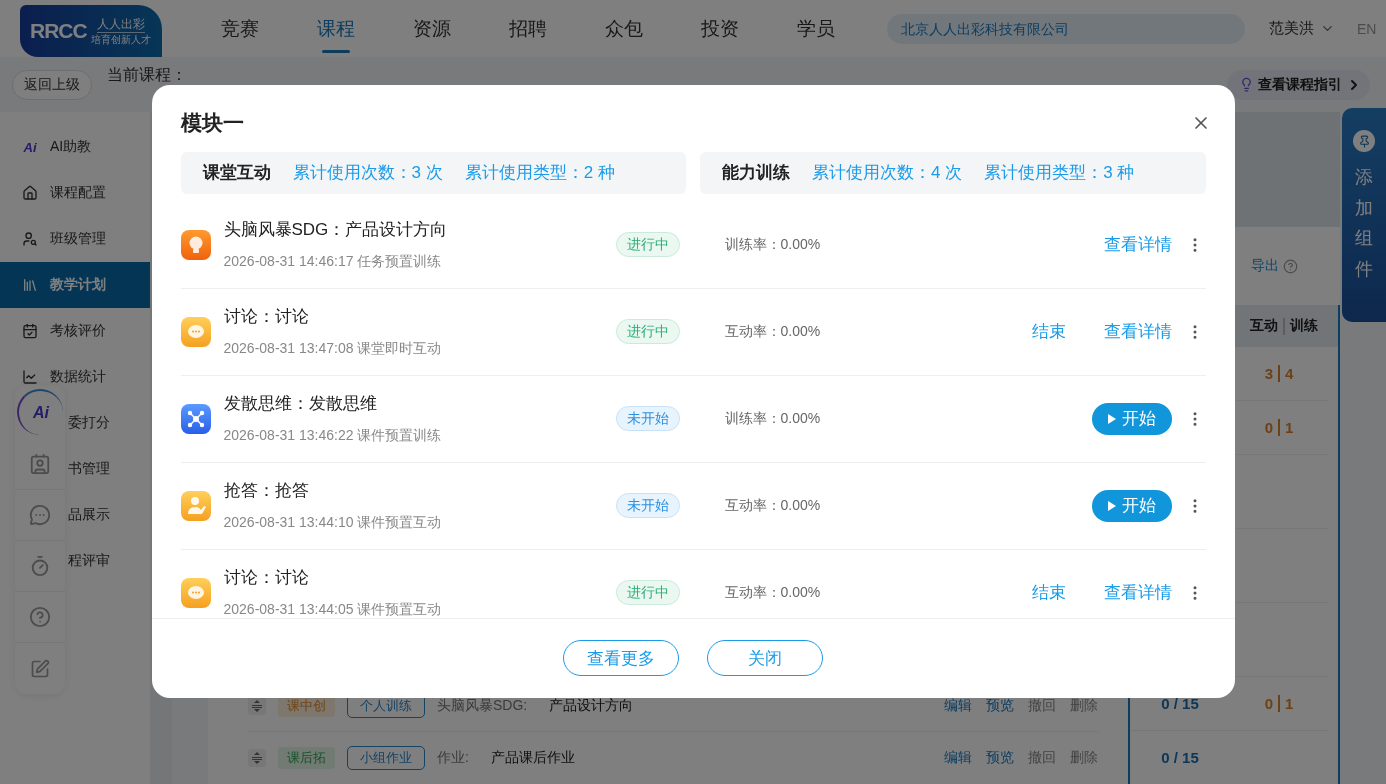 This screenshot has width=1386, height=784. What do you see at coordinates (528, 28) in the screenshot?
I see `nav-tab: 招聘` at bounding box center [528, 28].